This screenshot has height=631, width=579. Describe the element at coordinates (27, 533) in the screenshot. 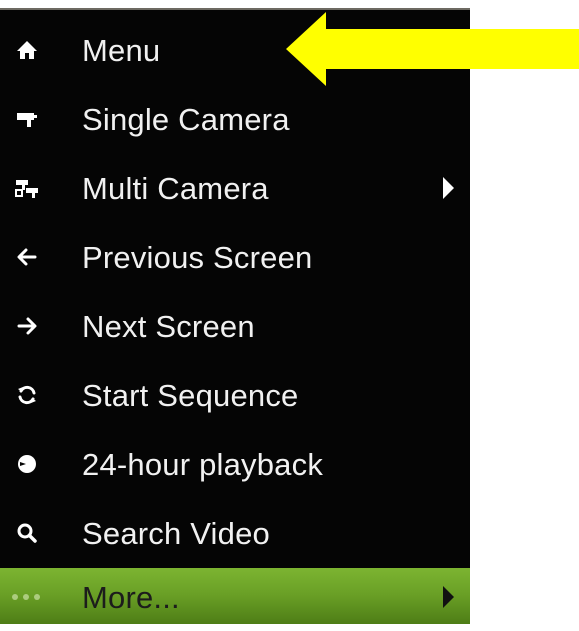

I see `search-icon` at that location.